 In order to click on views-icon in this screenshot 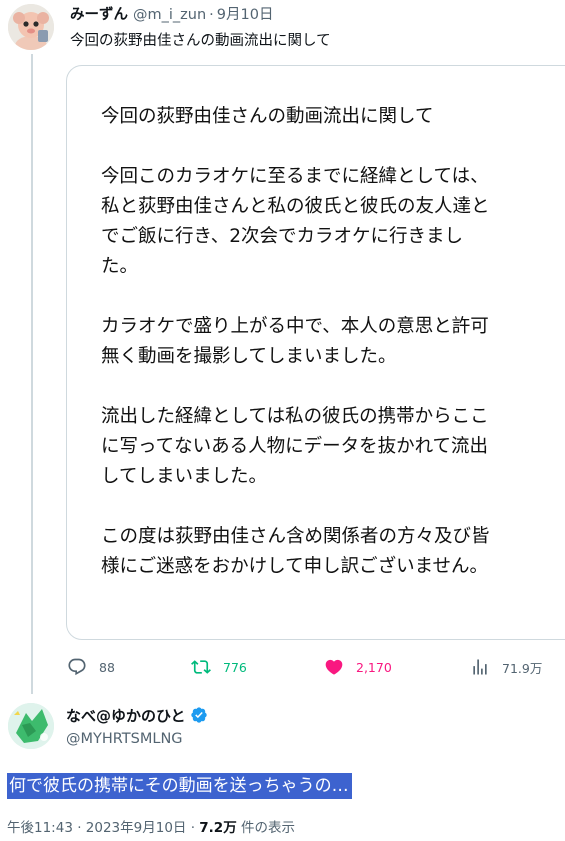, I will do `click(480, 667)`.